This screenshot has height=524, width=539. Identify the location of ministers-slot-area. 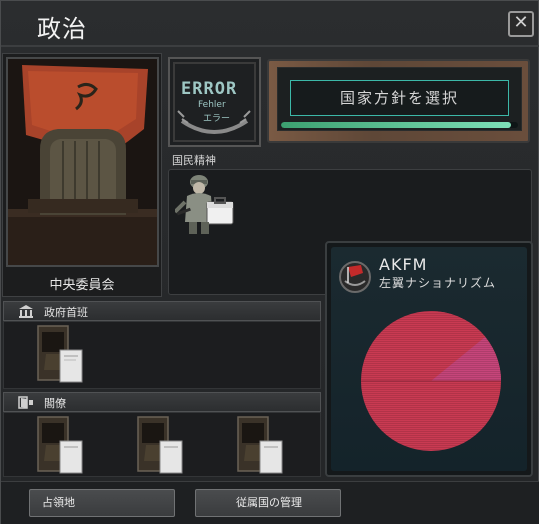
(162, 444).